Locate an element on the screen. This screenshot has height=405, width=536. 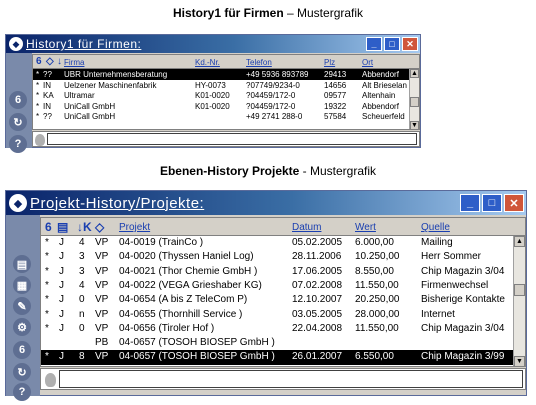
history1-sidebar: 6 ↻ ? is located at coordinates (19, 103).